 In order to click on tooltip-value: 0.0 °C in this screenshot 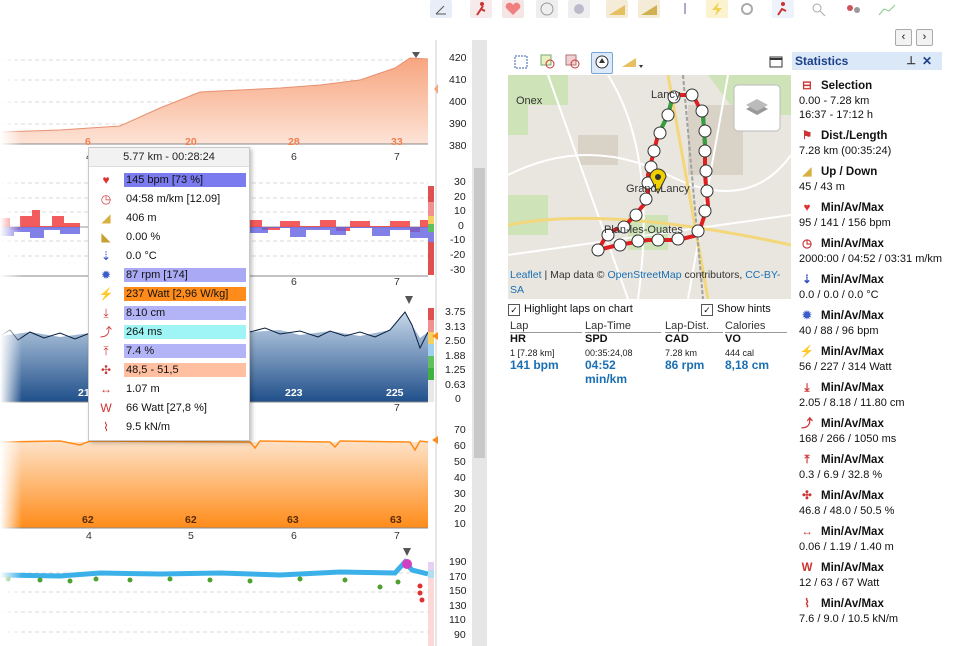, I will do `click(141, 256)`.